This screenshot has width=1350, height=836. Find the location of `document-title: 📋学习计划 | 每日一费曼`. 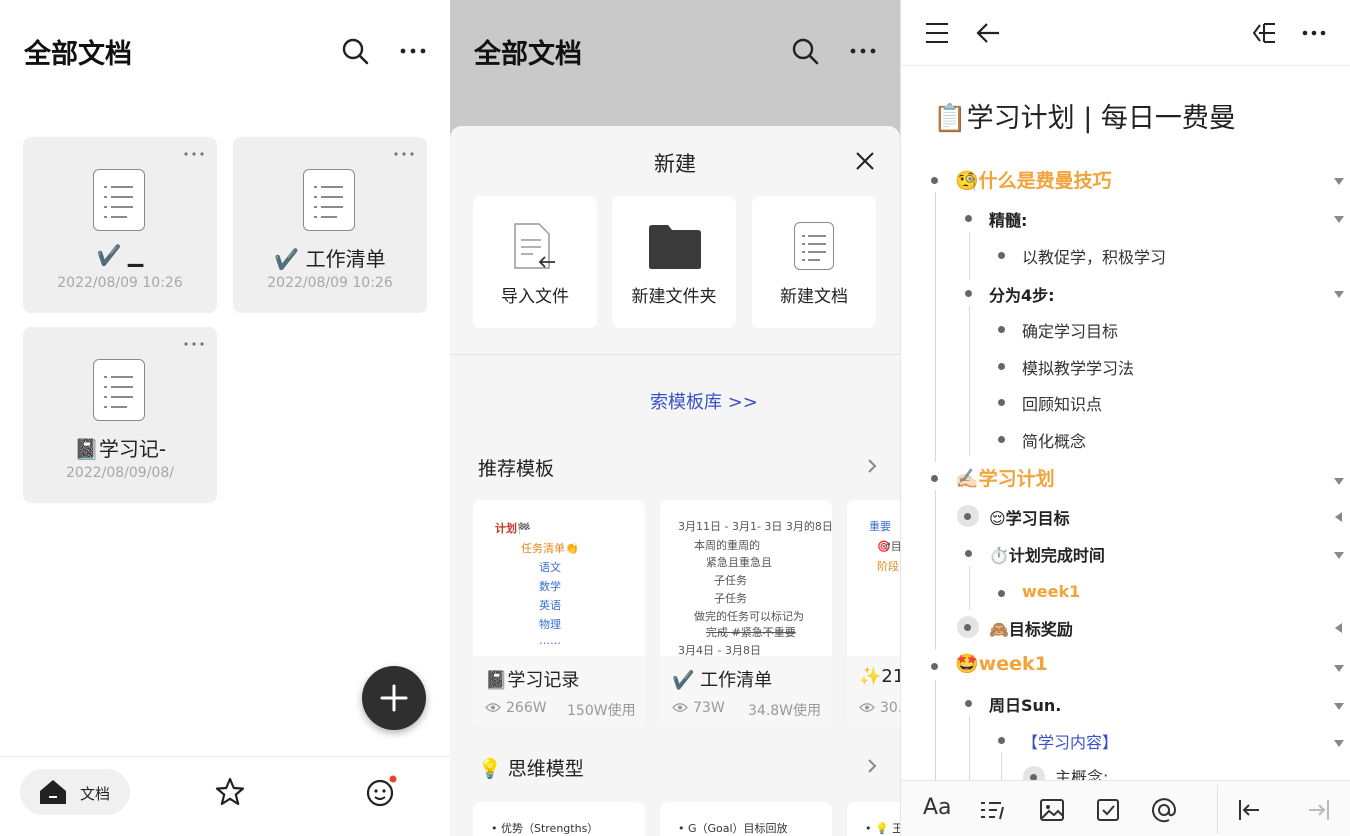

document-title: 📋学习计划 | 每日一费曼 is located at coordinates (1084, 115).